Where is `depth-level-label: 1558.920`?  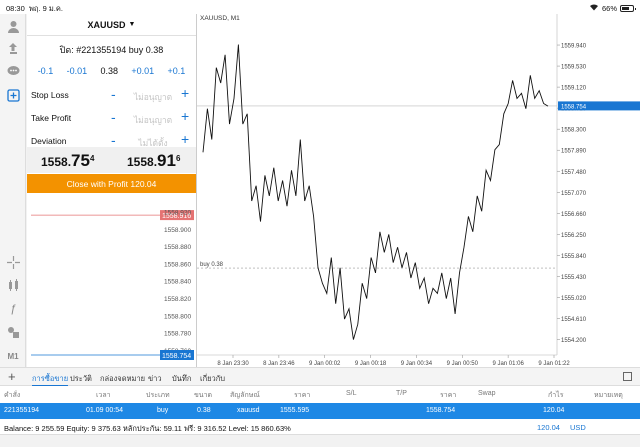 depth-level-label: 1558.920 is located at coordinates (177, 213).